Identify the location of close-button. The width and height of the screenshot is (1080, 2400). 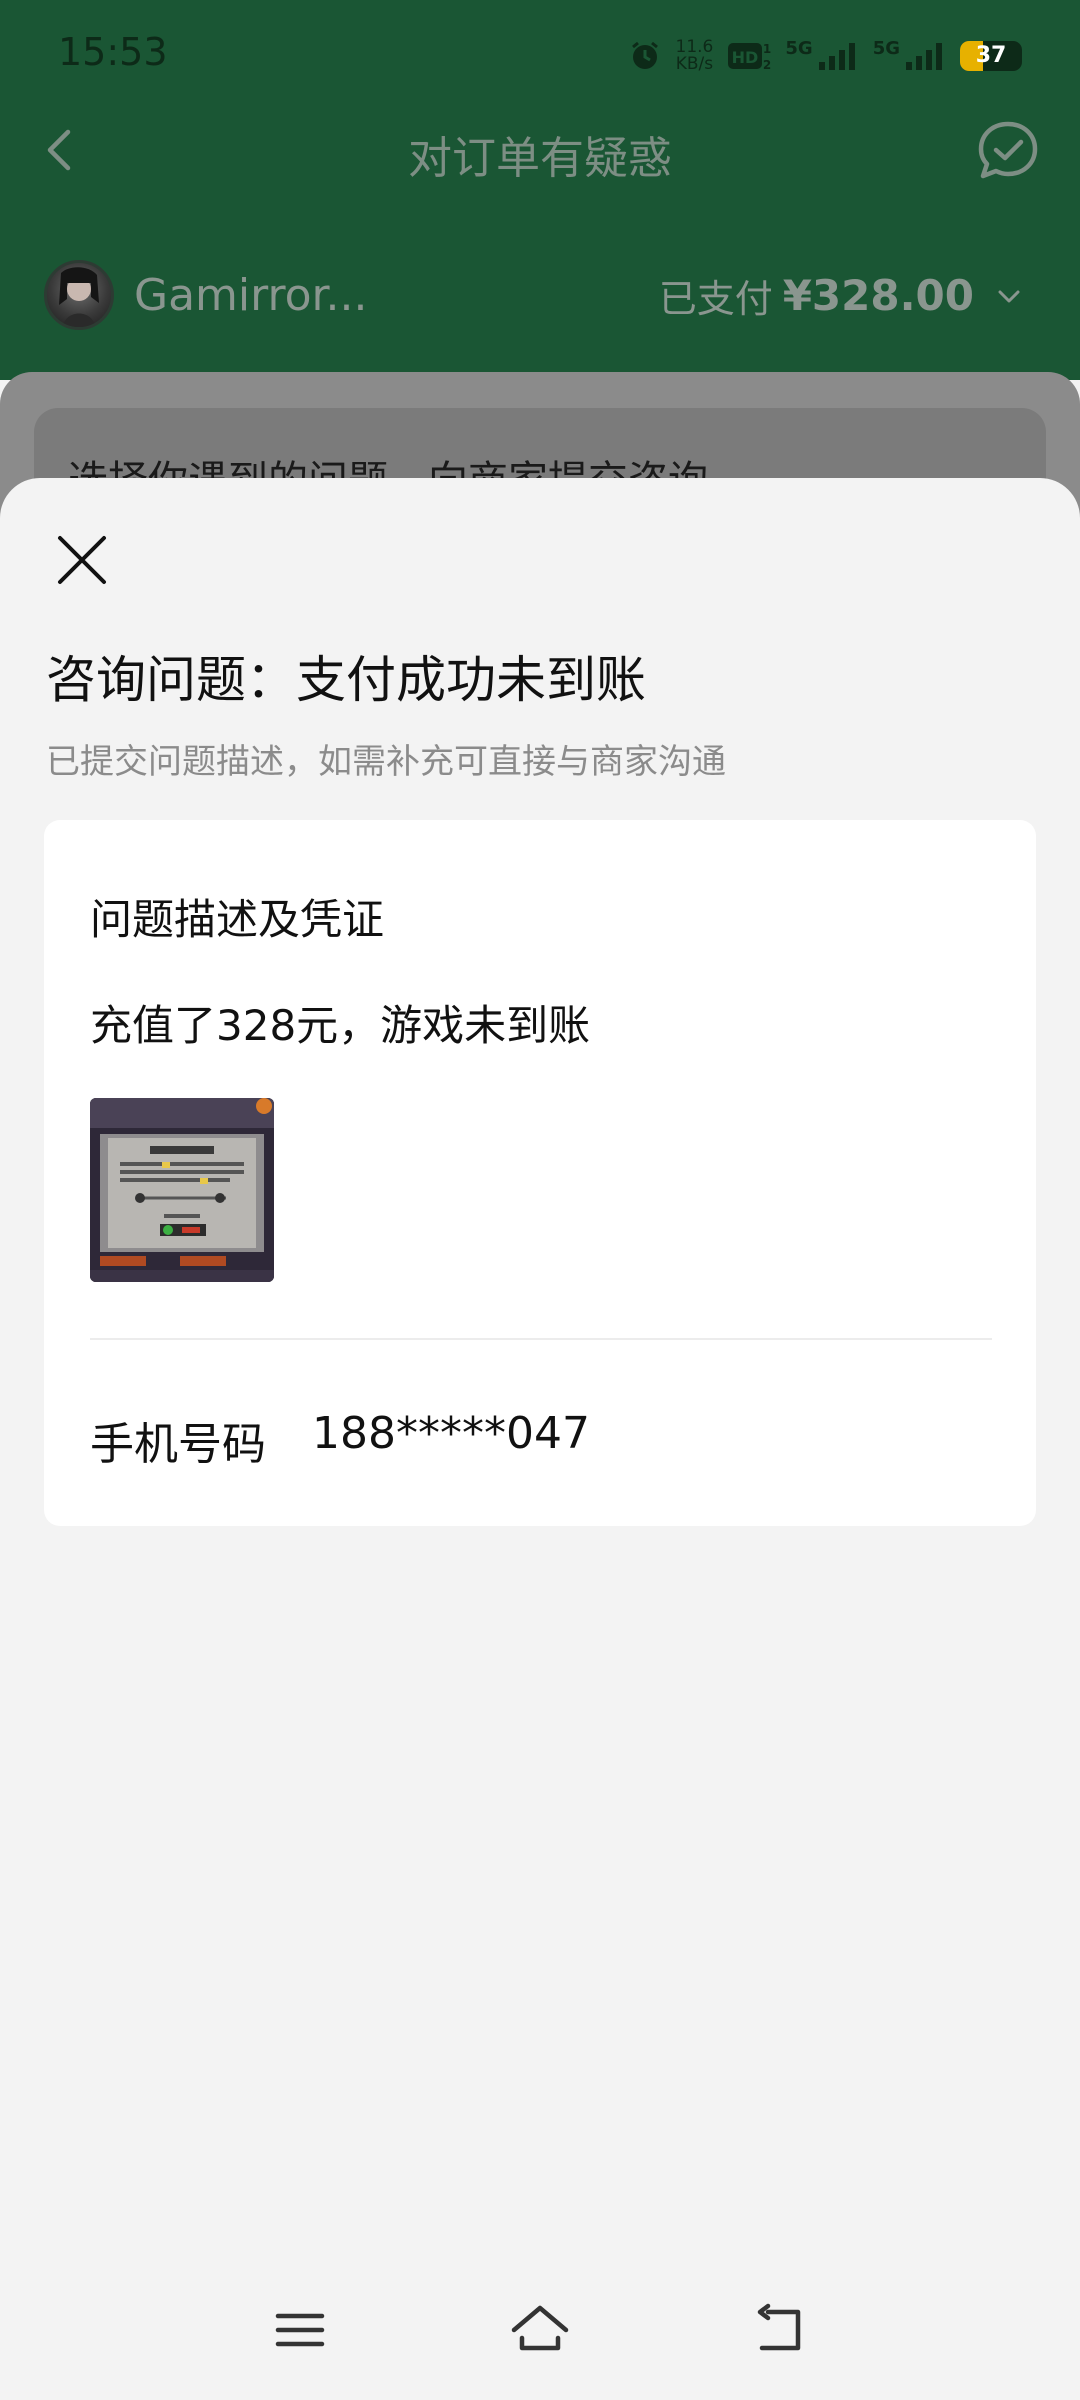
(82, 560).